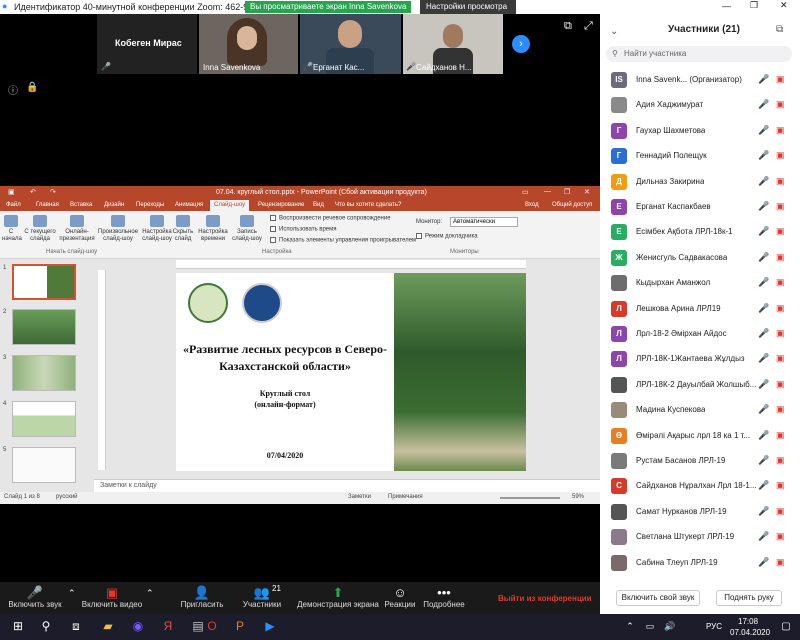 The width and height of the screenshot is (800, 640). What do you see at coordinates (749, 598) in the screenshot?
I see `raise-hand-button: Поднять руку` at bounding box center [749, 598].